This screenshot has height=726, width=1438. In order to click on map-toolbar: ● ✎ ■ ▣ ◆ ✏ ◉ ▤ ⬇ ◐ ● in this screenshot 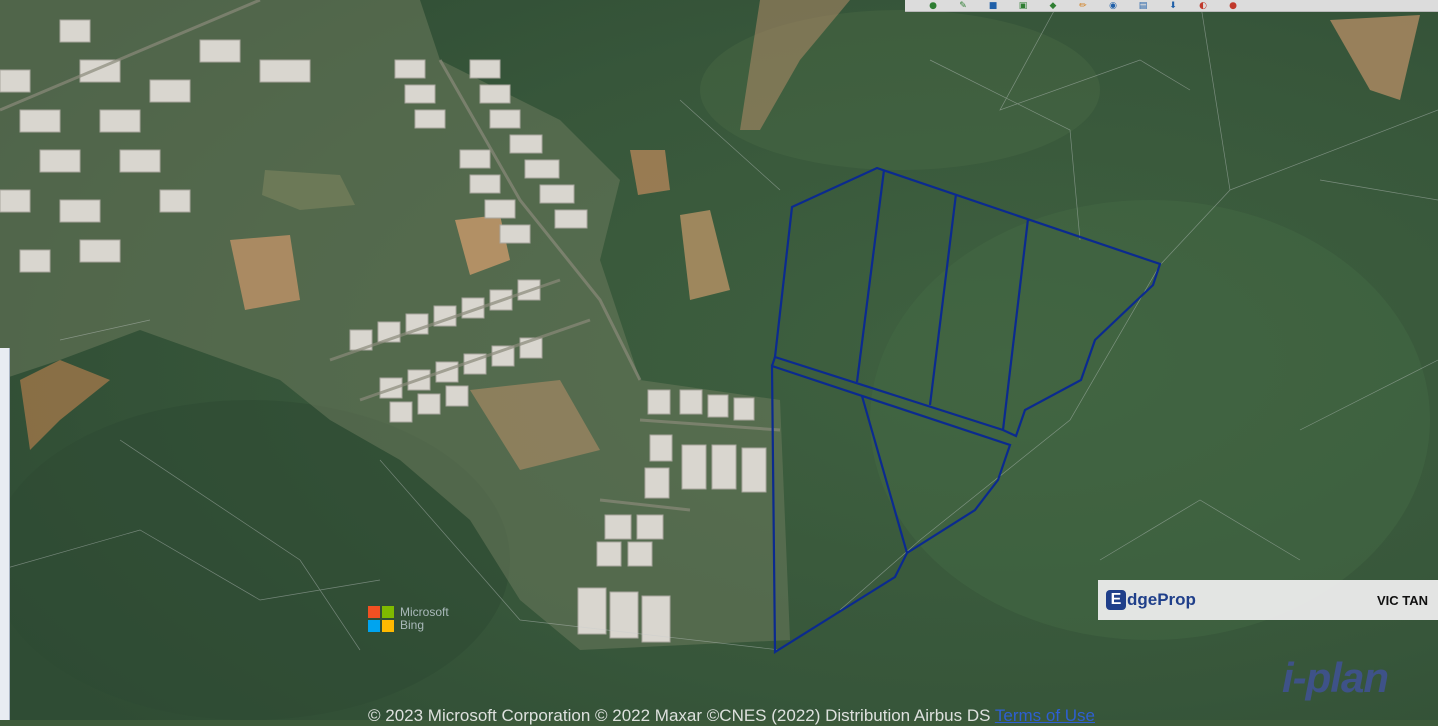, I will do `click(1171, 6)`.